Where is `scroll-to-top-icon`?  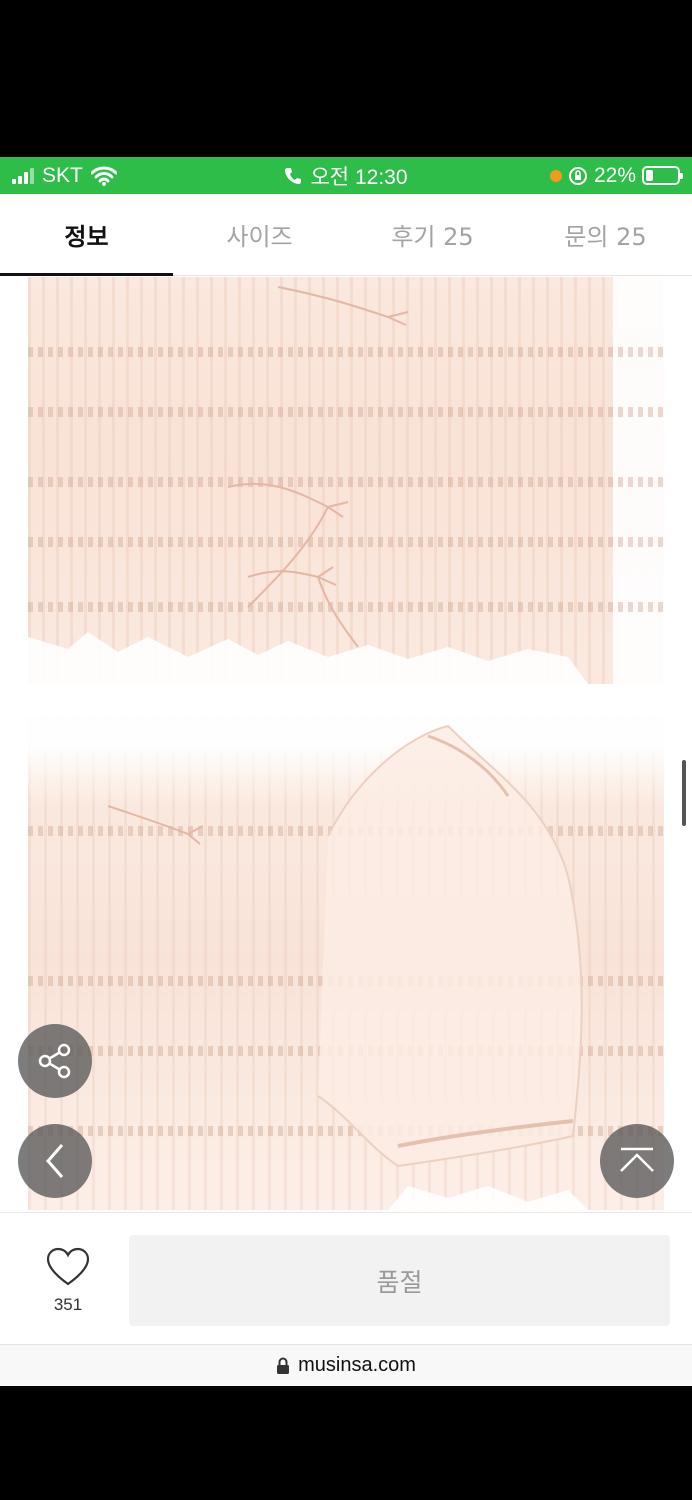
scroll-to-top-icon is located at coordinates (637, 1159).